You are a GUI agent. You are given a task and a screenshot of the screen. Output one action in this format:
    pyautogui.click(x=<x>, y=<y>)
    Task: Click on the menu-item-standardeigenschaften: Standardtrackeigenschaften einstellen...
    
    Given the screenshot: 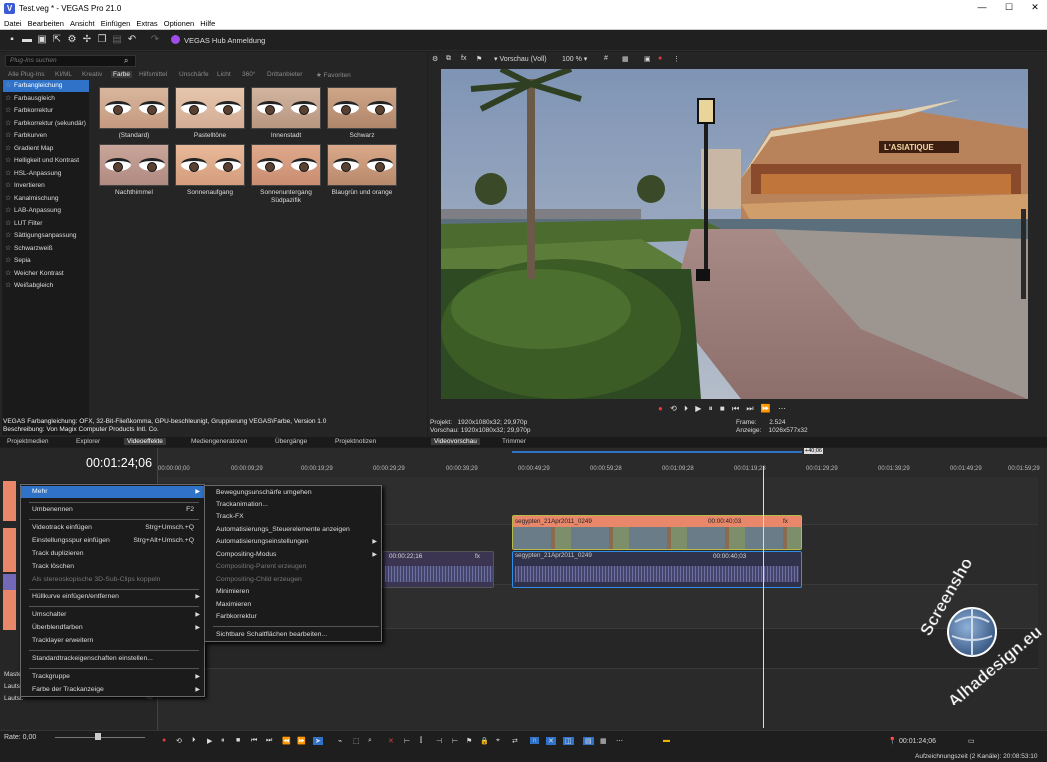 What is the action you would take?
    pyautogui.click(x=112, y=659)
    